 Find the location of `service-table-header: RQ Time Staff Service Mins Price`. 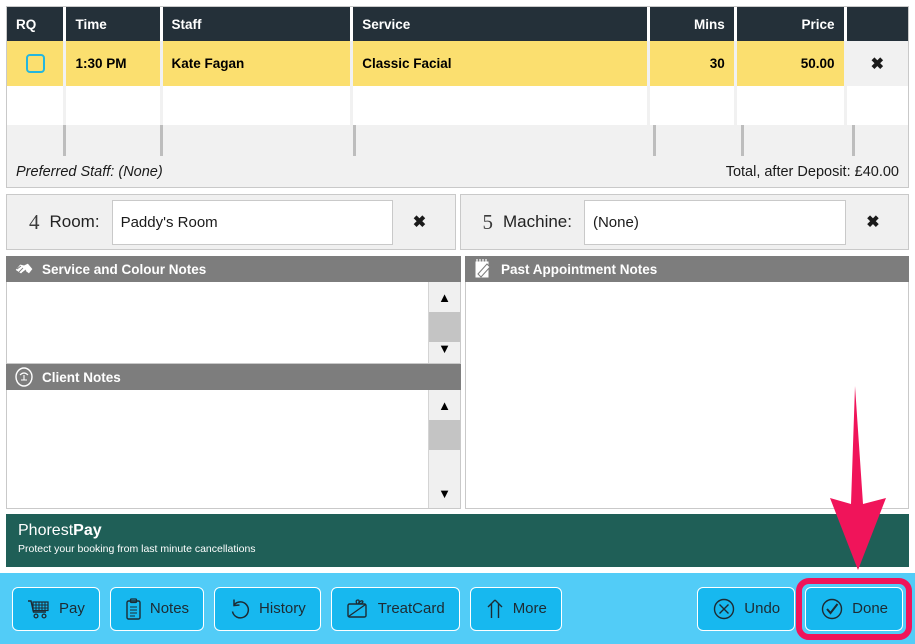

service-table-header: RQ Time Staff Service Mins Price is located at coordinates (457, 24).